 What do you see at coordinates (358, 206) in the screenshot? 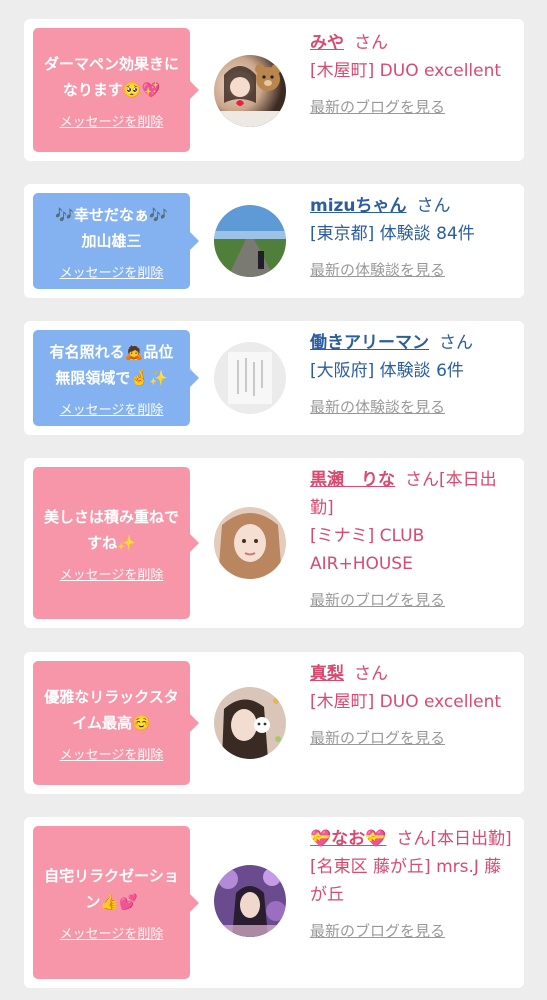
I see `user-name-link: mizuちゃん` at bounding box center [358, 206].